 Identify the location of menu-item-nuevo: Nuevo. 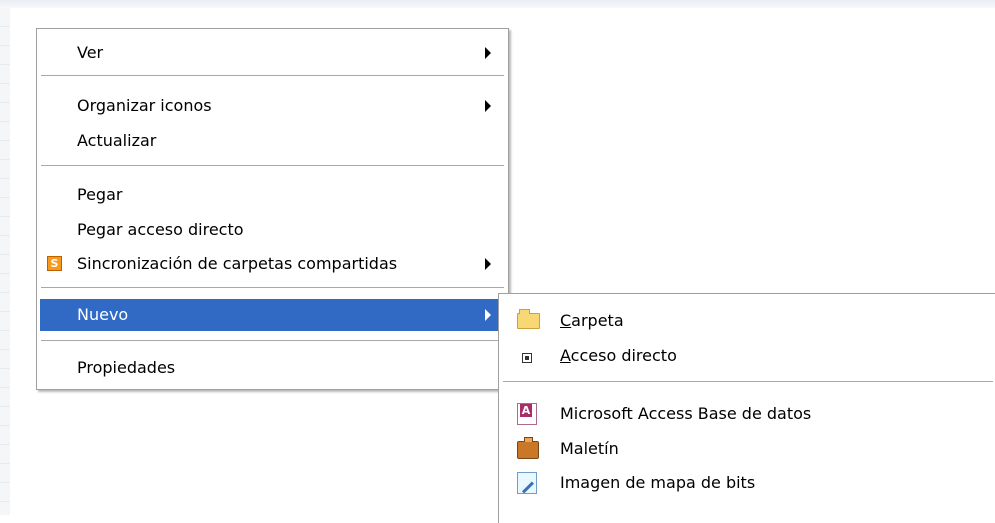
(272, 315).